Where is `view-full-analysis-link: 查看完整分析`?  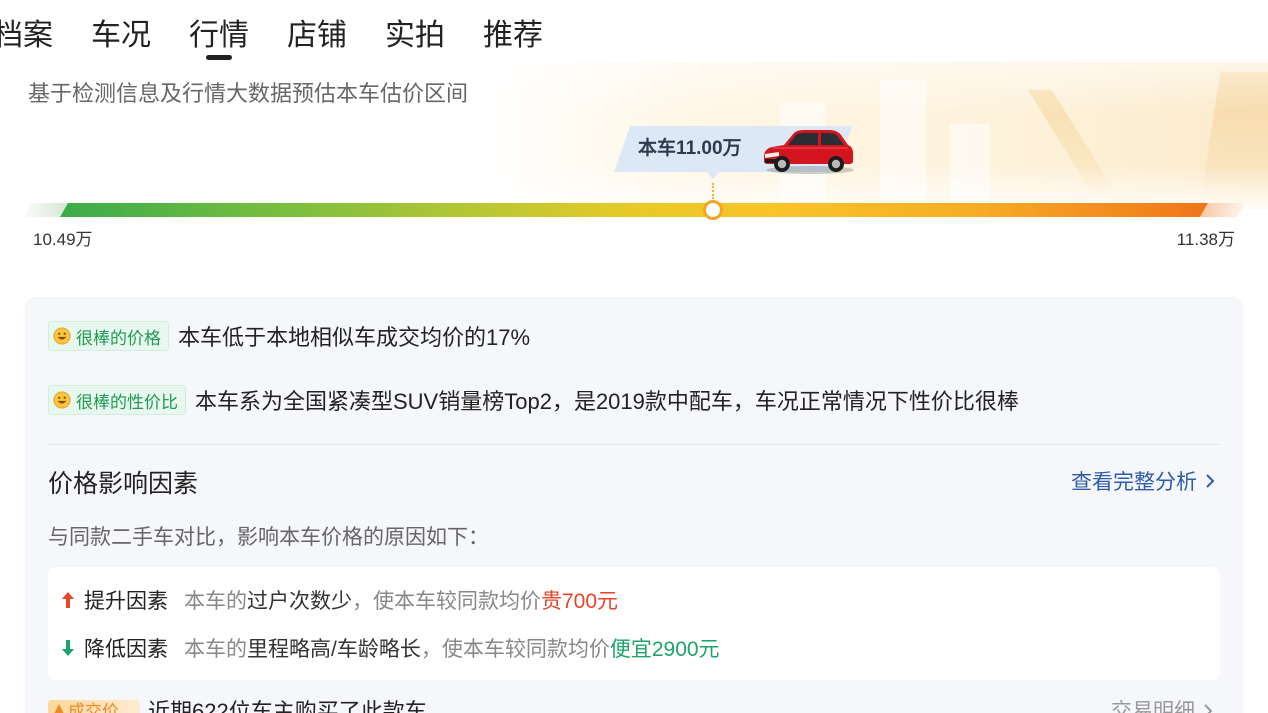 view-full-analysis-link: 查看完整分析 is located at coordinates (1143, 481).